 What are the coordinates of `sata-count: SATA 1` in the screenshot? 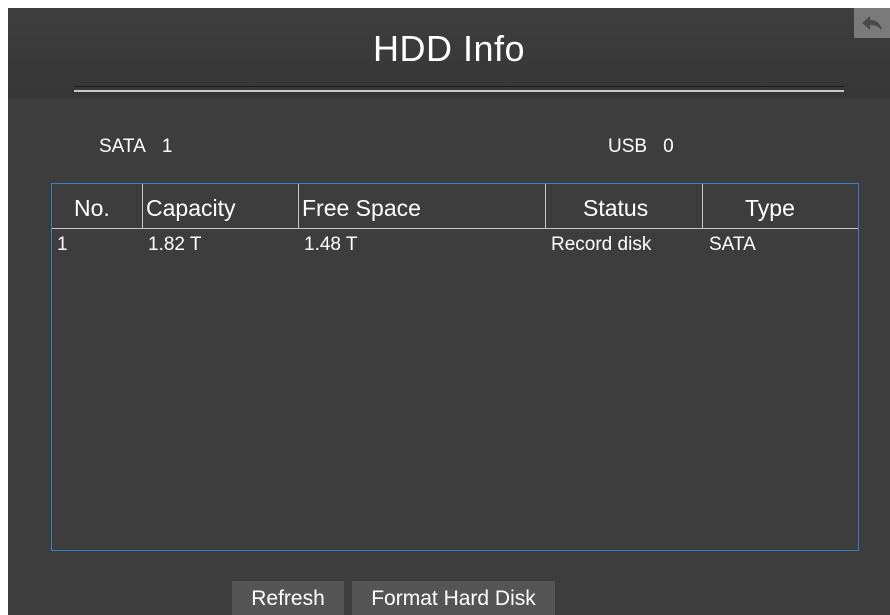 It's located at (135, 147).